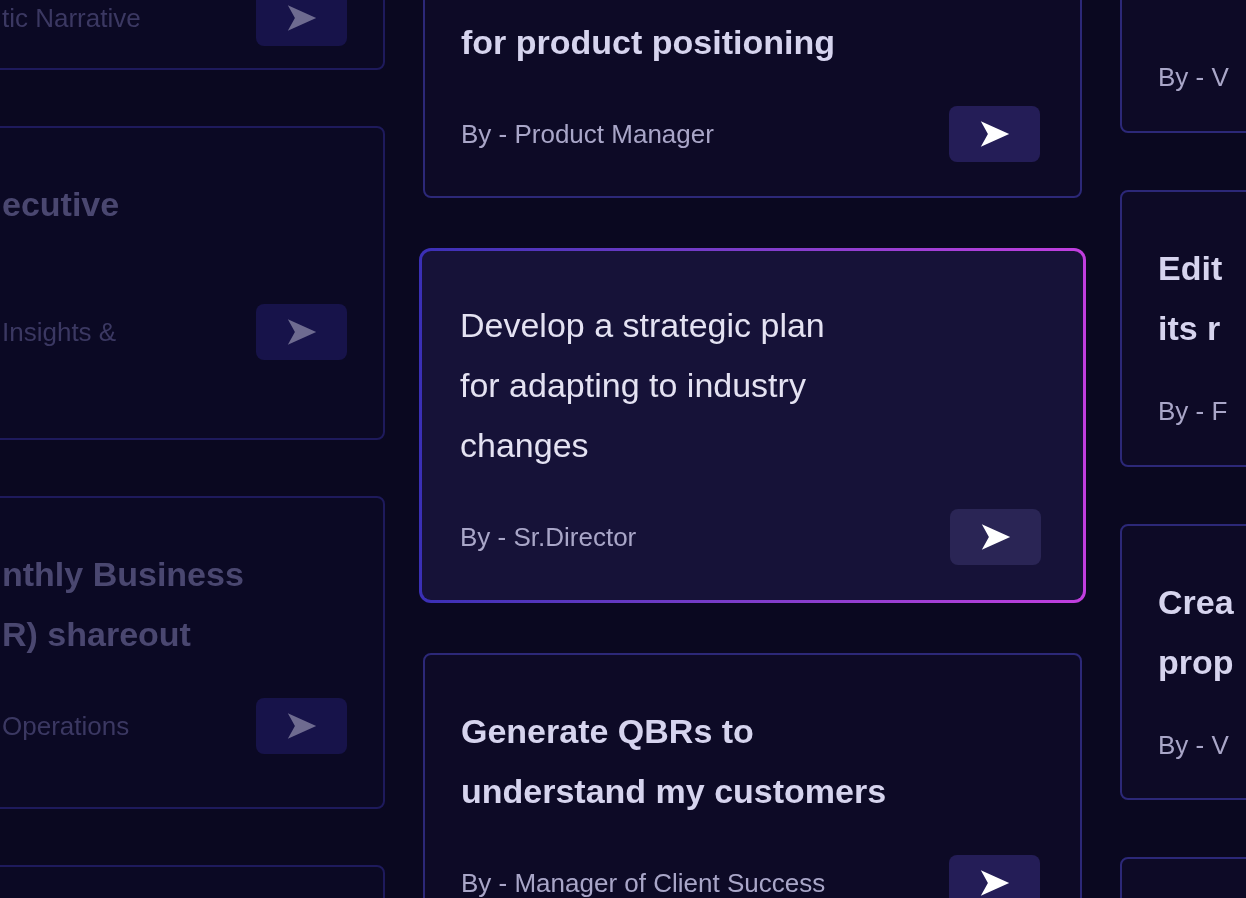 Image resolution: width=1246 pixels, height=898 pixels. What do you see at coordinates (123, 574) in the screenshot?
I see `card-title: nthly Business` at bounding box center [123, 574].